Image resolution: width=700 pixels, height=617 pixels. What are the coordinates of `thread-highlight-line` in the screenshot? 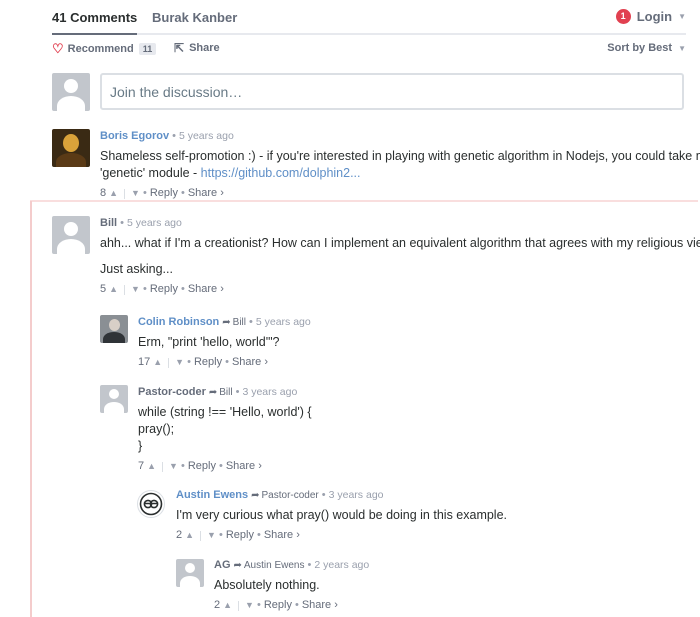 It's located at (31, 409).